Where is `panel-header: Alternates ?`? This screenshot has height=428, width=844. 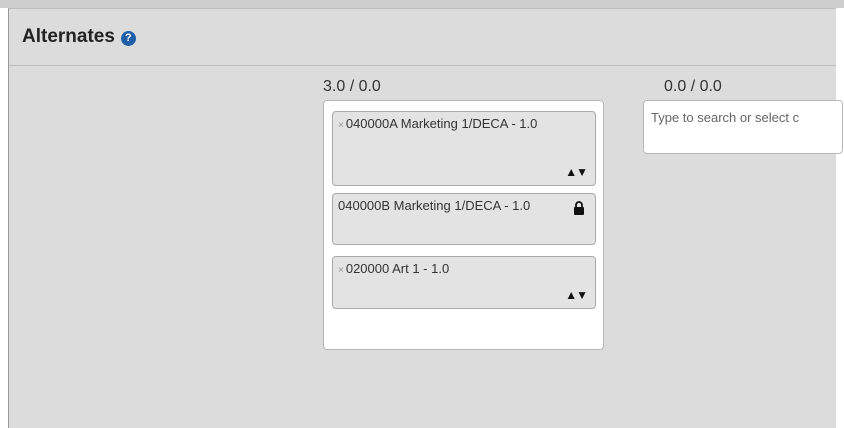
panel-header: Alternates ? is located at coordinates (422, 37).